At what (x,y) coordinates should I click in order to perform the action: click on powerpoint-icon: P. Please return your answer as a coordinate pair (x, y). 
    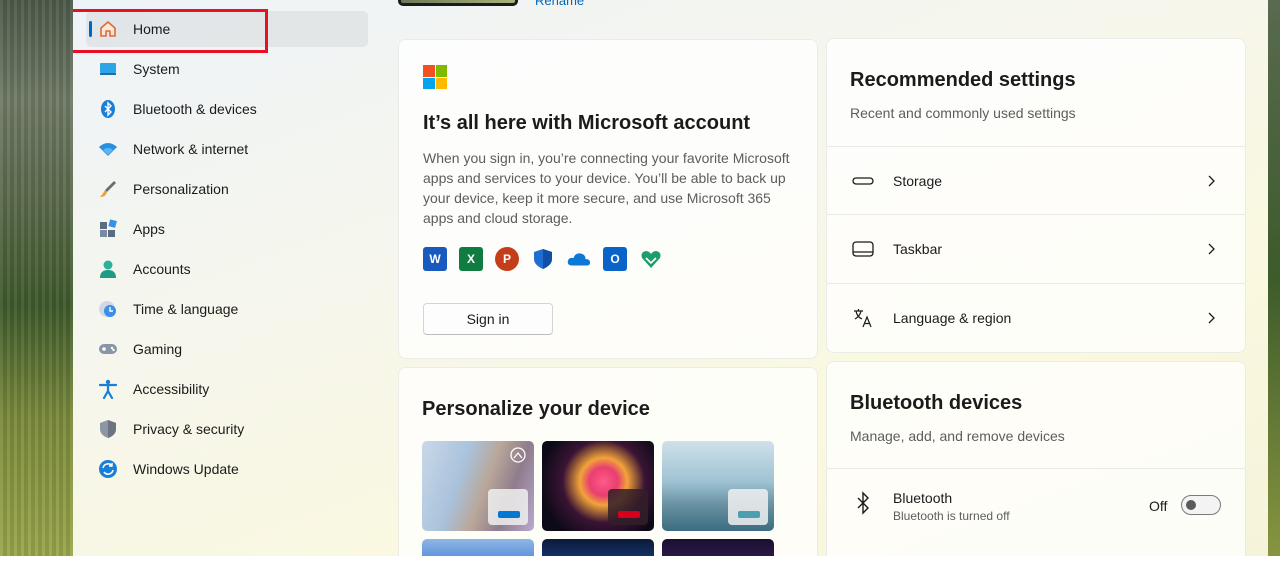
    Looking at the image, I should click on (507, 259).